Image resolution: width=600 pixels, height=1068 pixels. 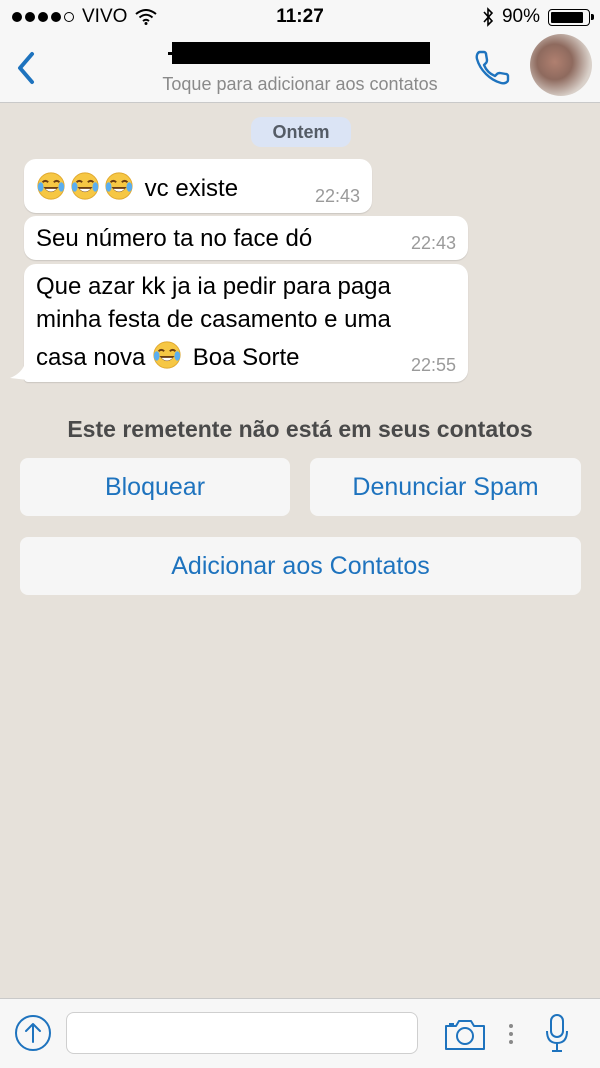 I want to click on message-fragment: Boa Sorte, so click(x=246, y=357).